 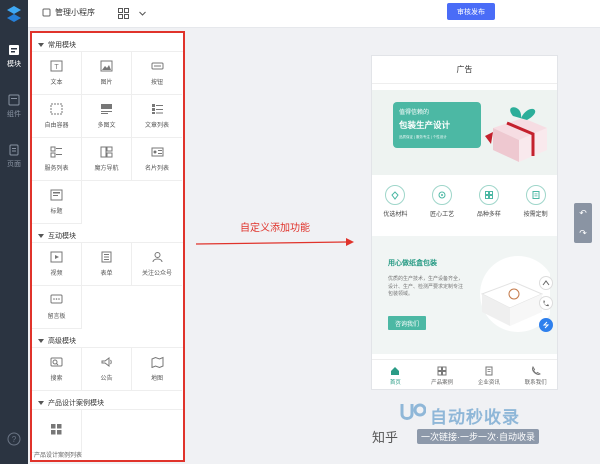 I want to click on app-title: 管理小程序, so click(x=68, y=12).